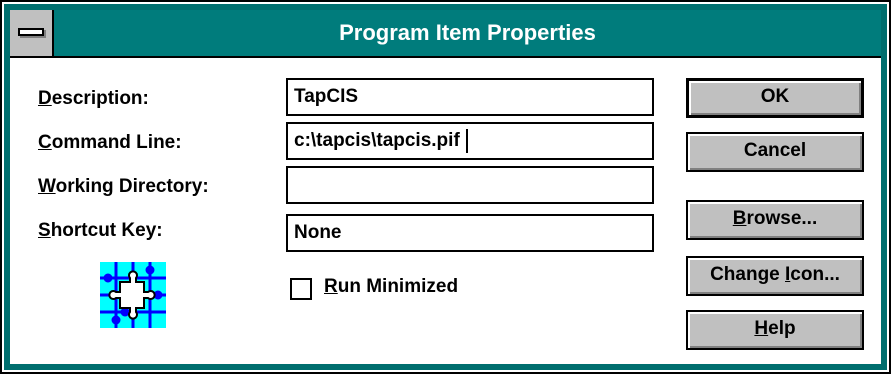  Describe the element at coordinates (133, 295) in the screenshot. I see `puzzle-piece-icon` at that location.